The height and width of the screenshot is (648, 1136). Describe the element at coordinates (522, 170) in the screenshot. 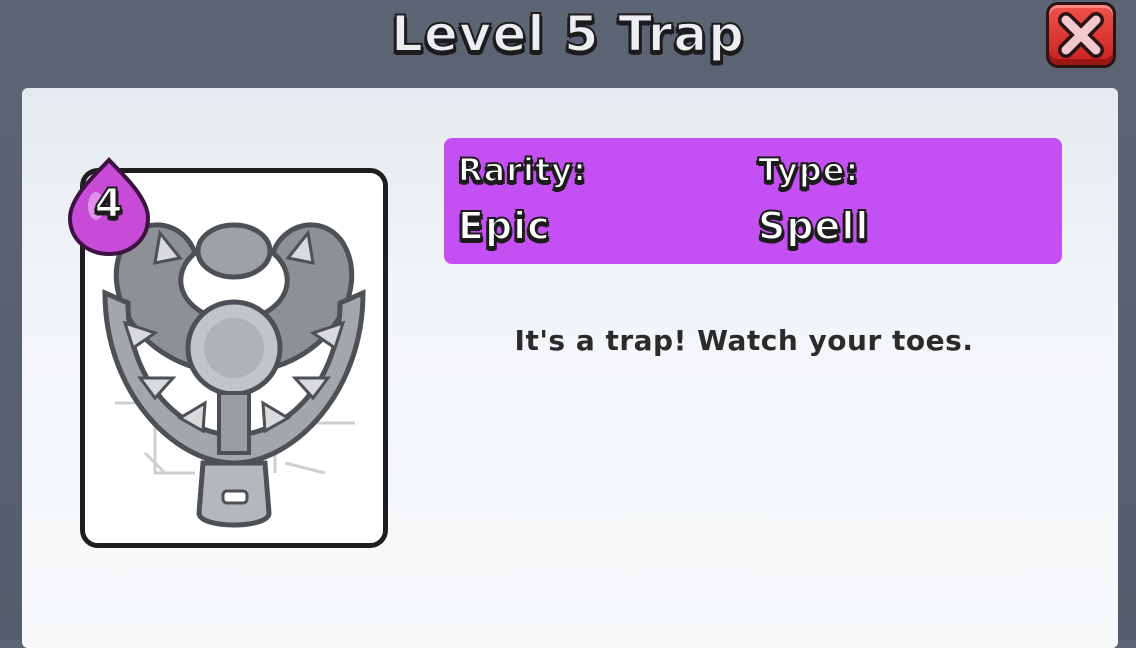

I see `rarity-label: Rarity:` at that location.